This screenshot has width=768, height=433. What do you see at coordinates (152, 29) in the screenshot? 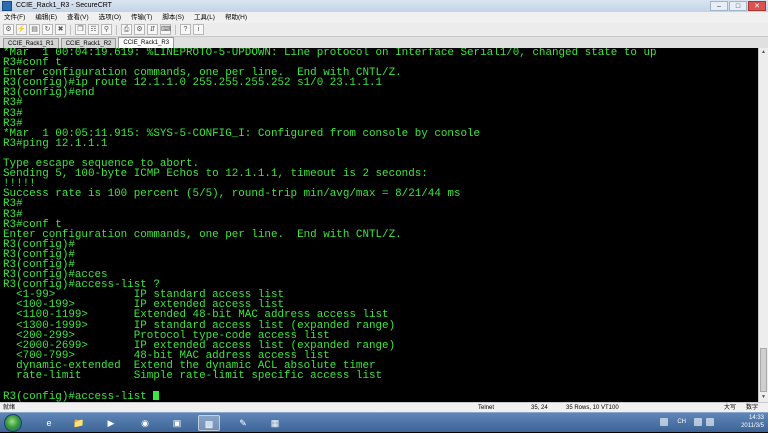
I see `sftp-icon: ⇵` at bounding box center [152, 29].